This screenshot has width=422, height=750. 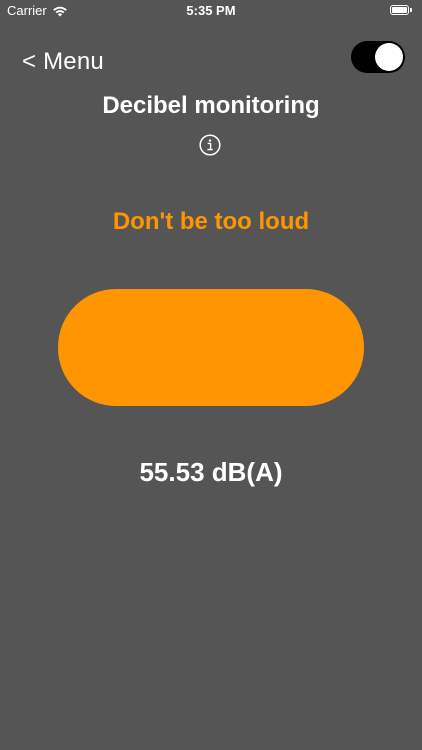 What do you see at coordinates (211, 347) in the screenshot?
I see `noise-level-indicator` at bounding box center [211, 347].